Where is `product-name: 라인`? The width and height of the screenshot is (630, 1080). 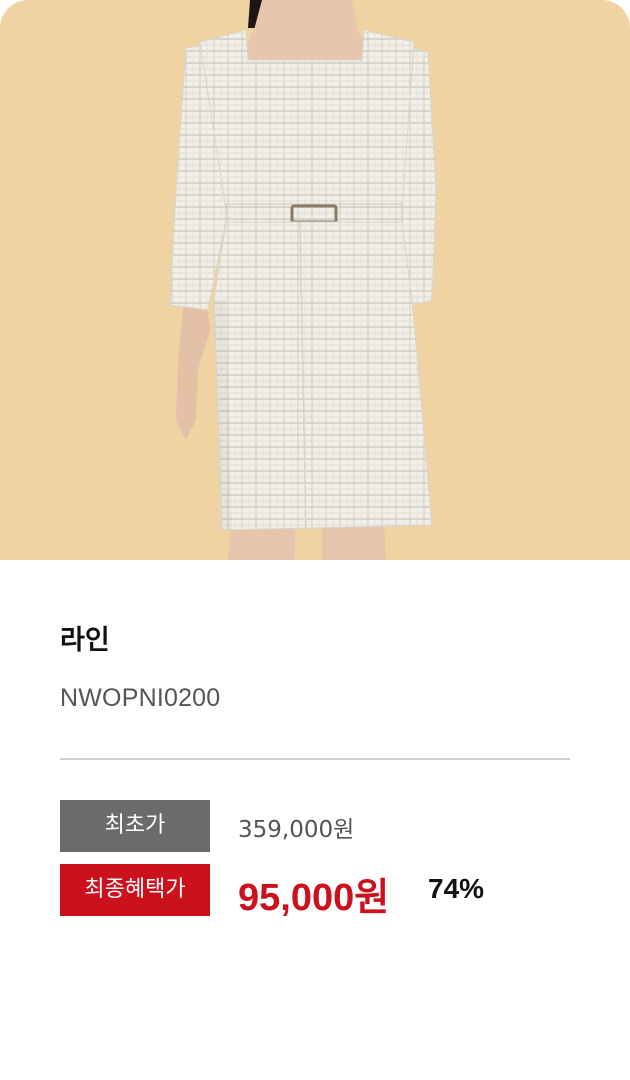
product-name: 라인 is located at coordinates (85, 637).